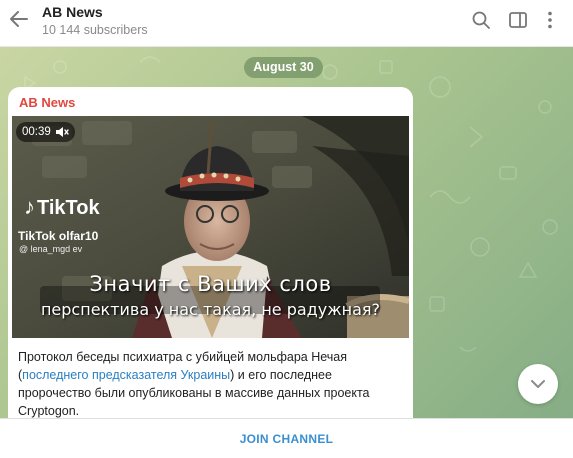 The image size is (573, 458). I want to click on message-link: последнего предсказателя Украины, so click(126, 375).